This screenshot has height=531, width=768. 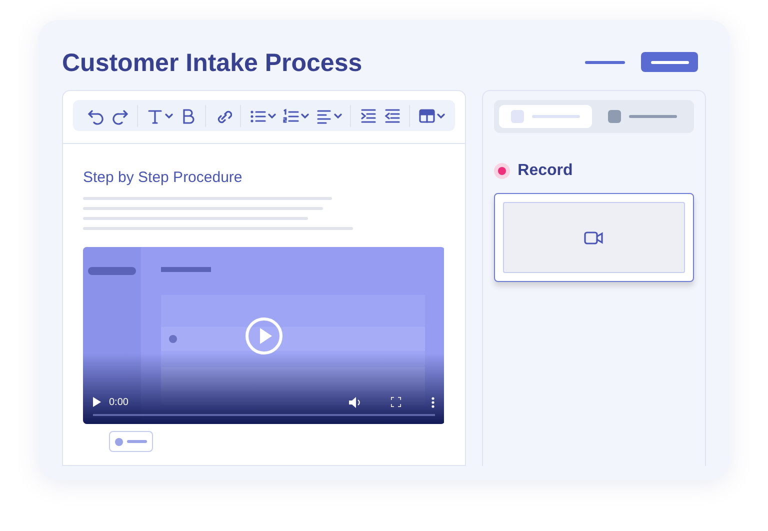 I want to click on volume-icon, so click(x=354, y=402).